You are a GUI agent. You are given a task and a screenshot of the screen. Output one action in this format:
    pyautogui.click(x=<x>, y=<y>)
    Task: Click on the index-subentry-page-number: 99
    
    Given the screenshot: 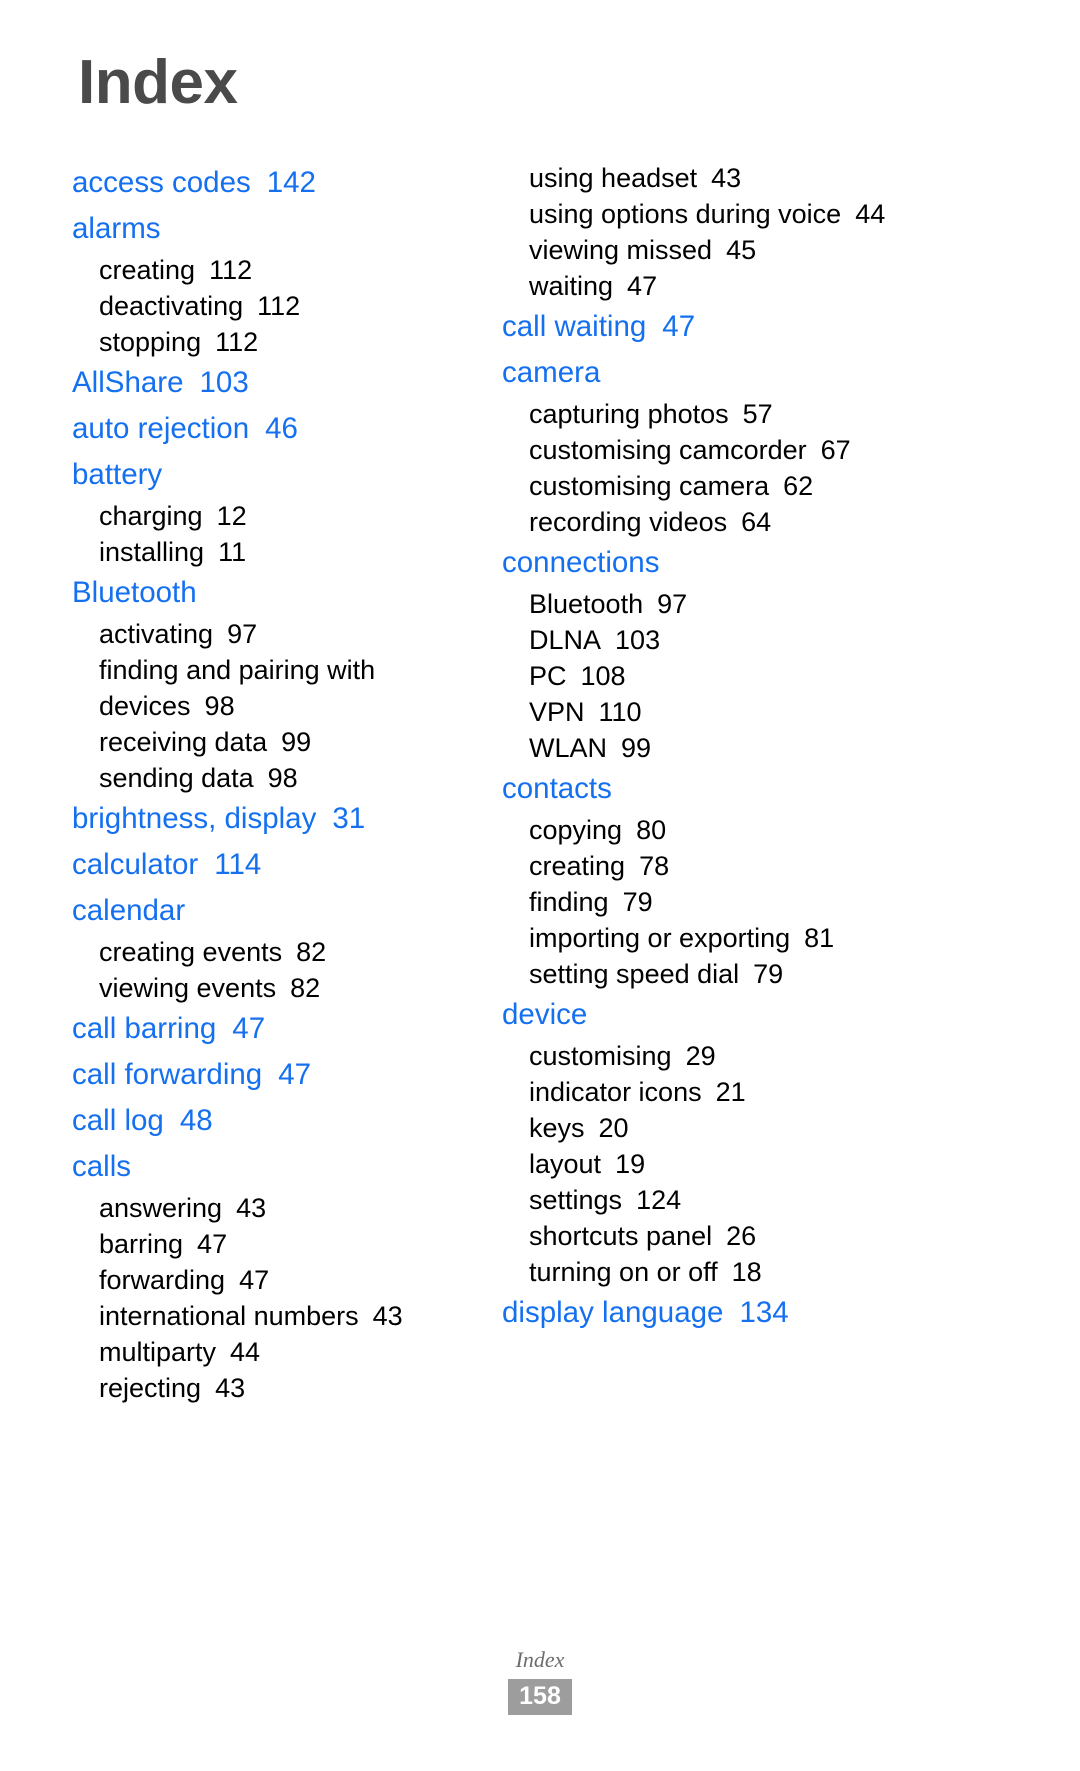 What is the action you would take?
    pyautogui.click(x=636, y=748)
    